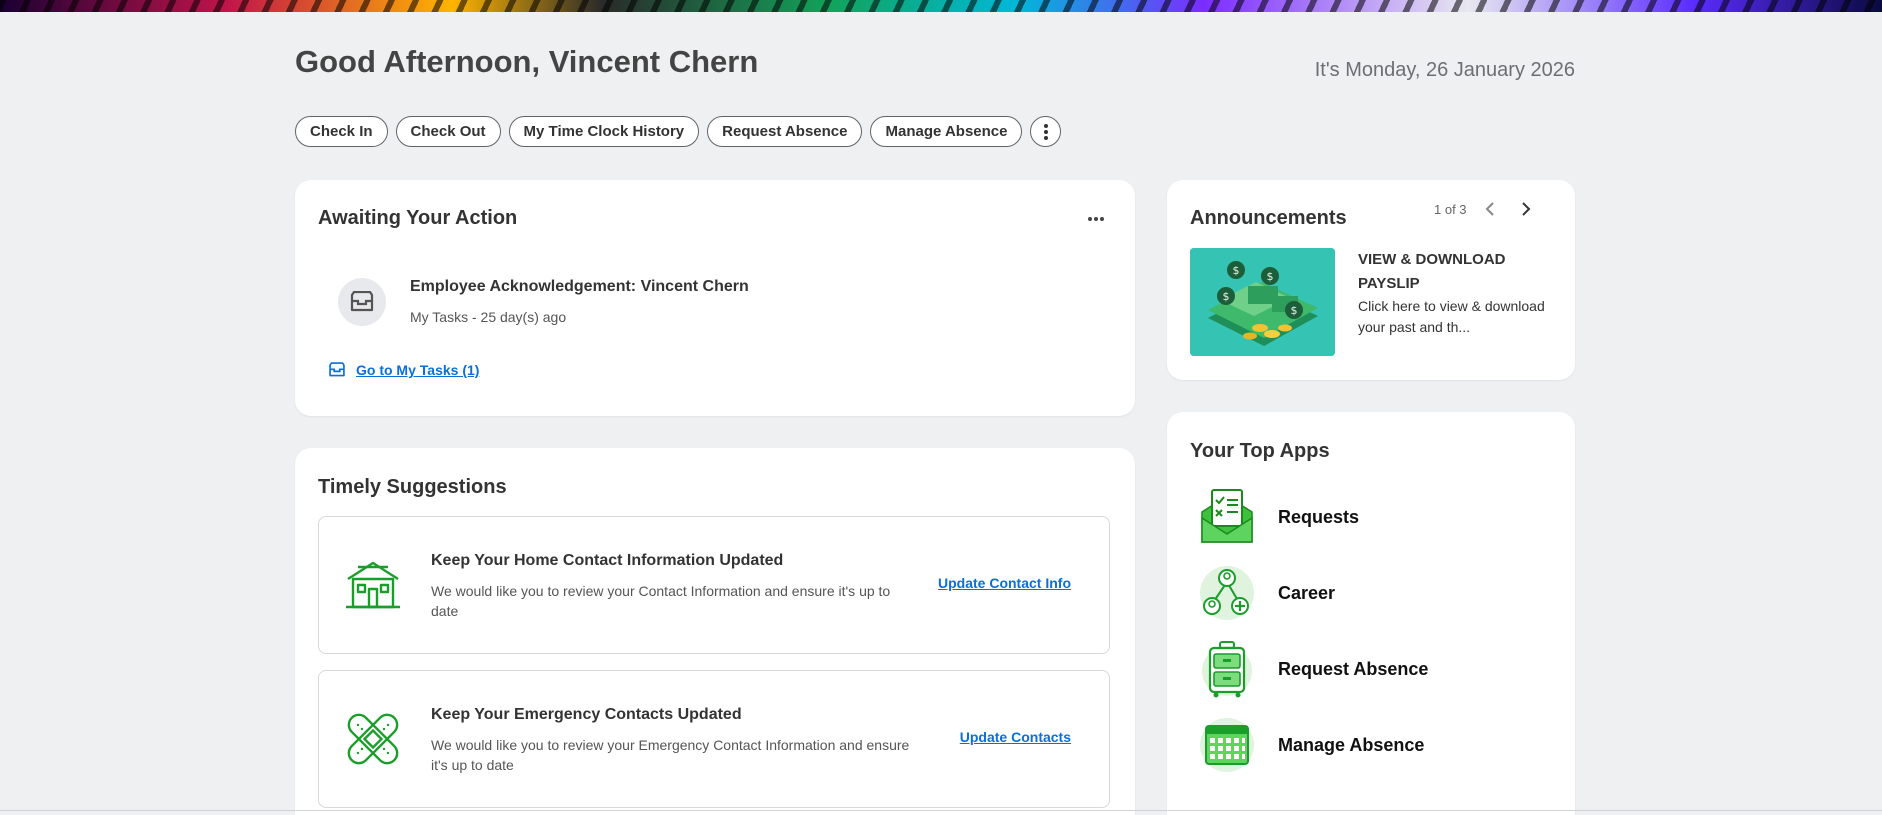 Image resolution: width=1882 pixels, height=815 pixels. I want to click on house-icon, so click(373, 585).